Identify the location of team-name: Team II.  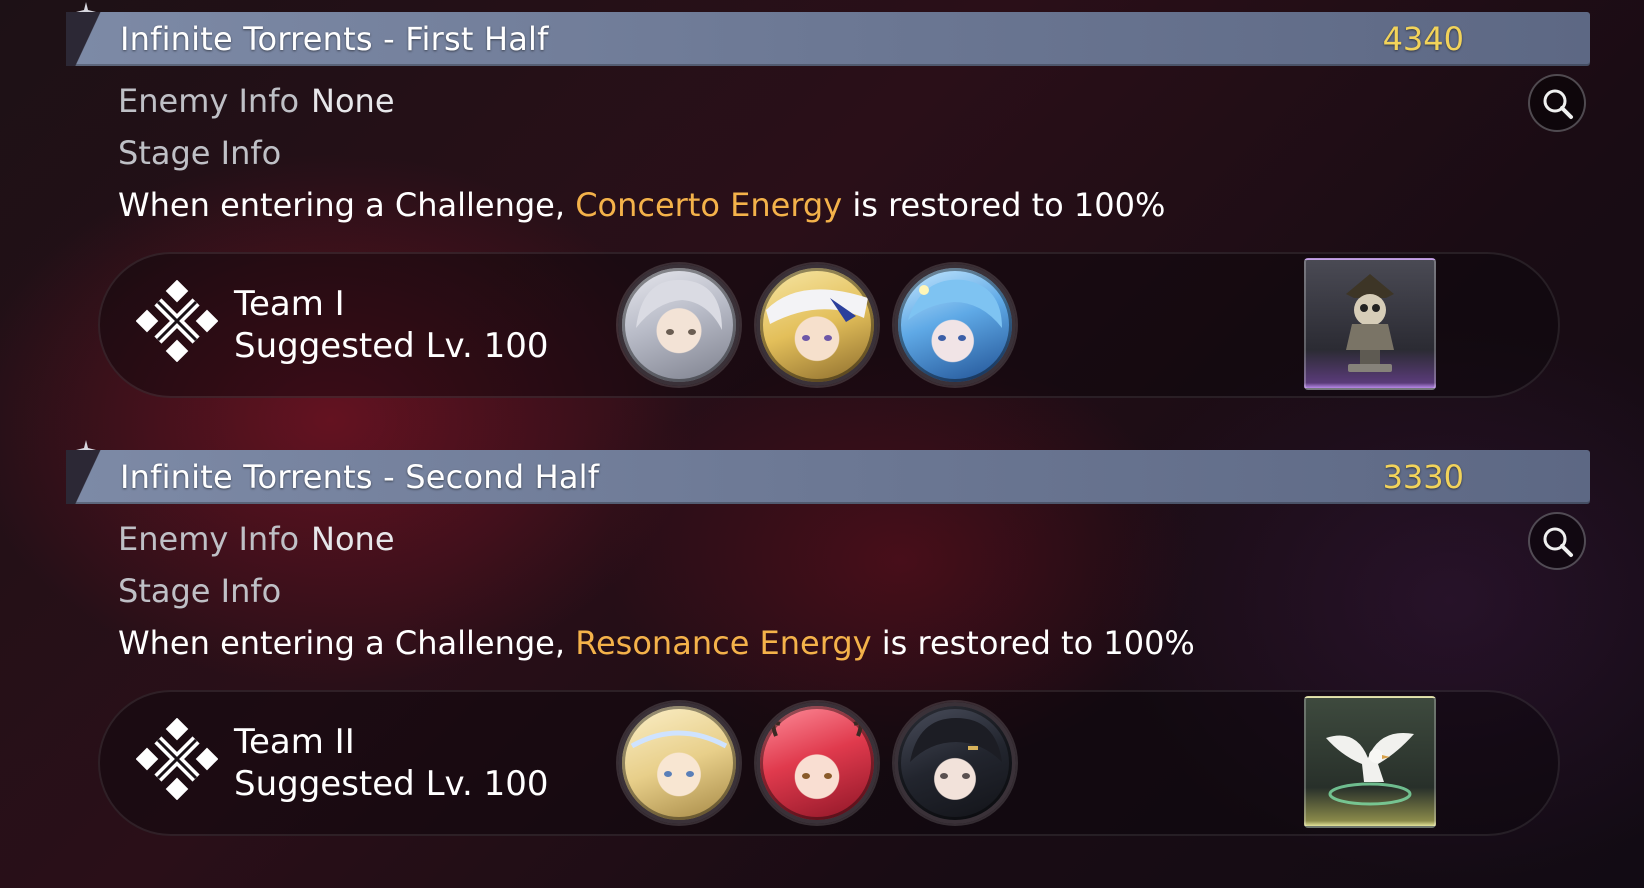
(294, 742).